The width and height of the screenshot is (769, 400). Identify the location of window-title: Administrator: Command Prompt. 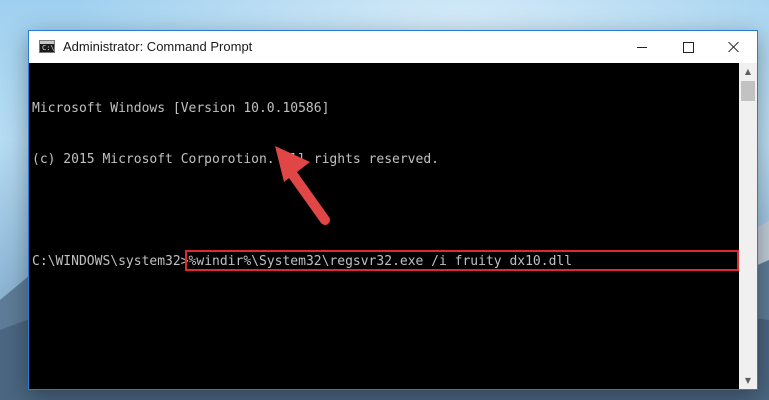
(158, 46).